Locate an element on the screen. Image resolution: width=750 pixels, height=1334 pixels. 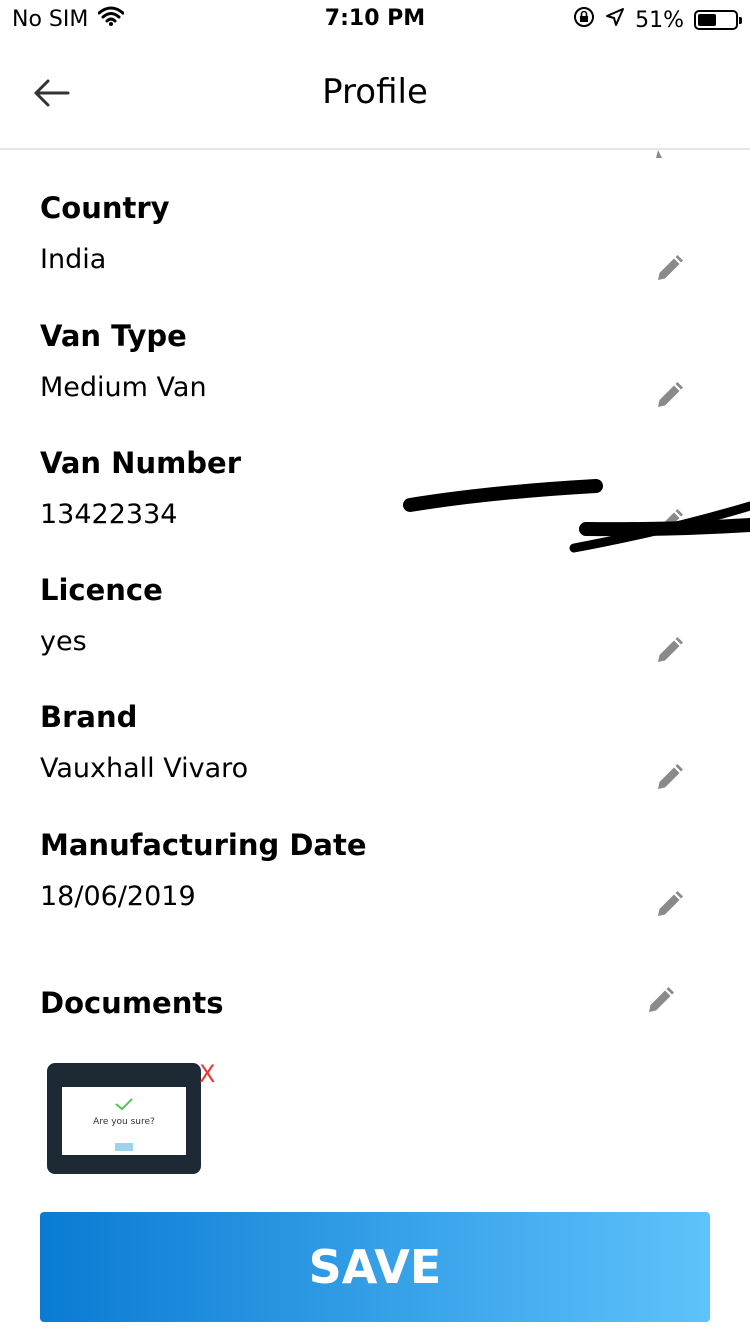
document-thumbnail: Are you sure? is located at coordinates (124, 1118).